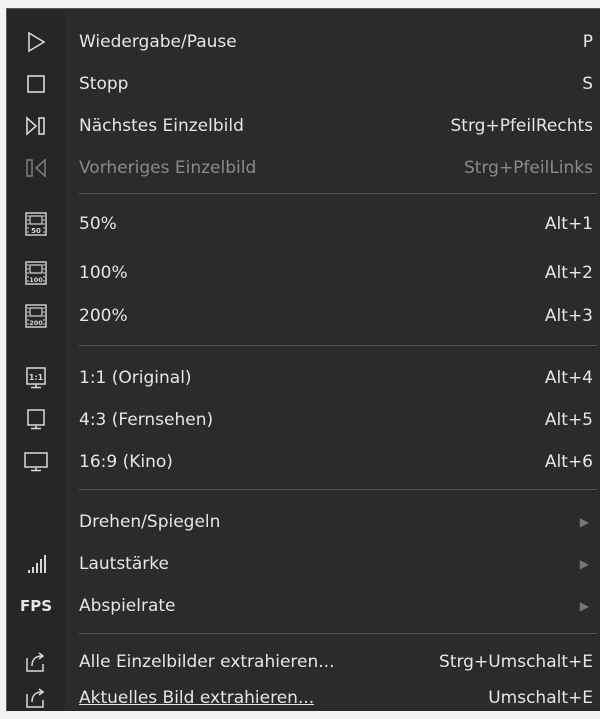  What do you see at coordinates (568, 462) in the screenshot?
I see `menu-item-shortcut: Alt+6` at bounding box center [568, 462].